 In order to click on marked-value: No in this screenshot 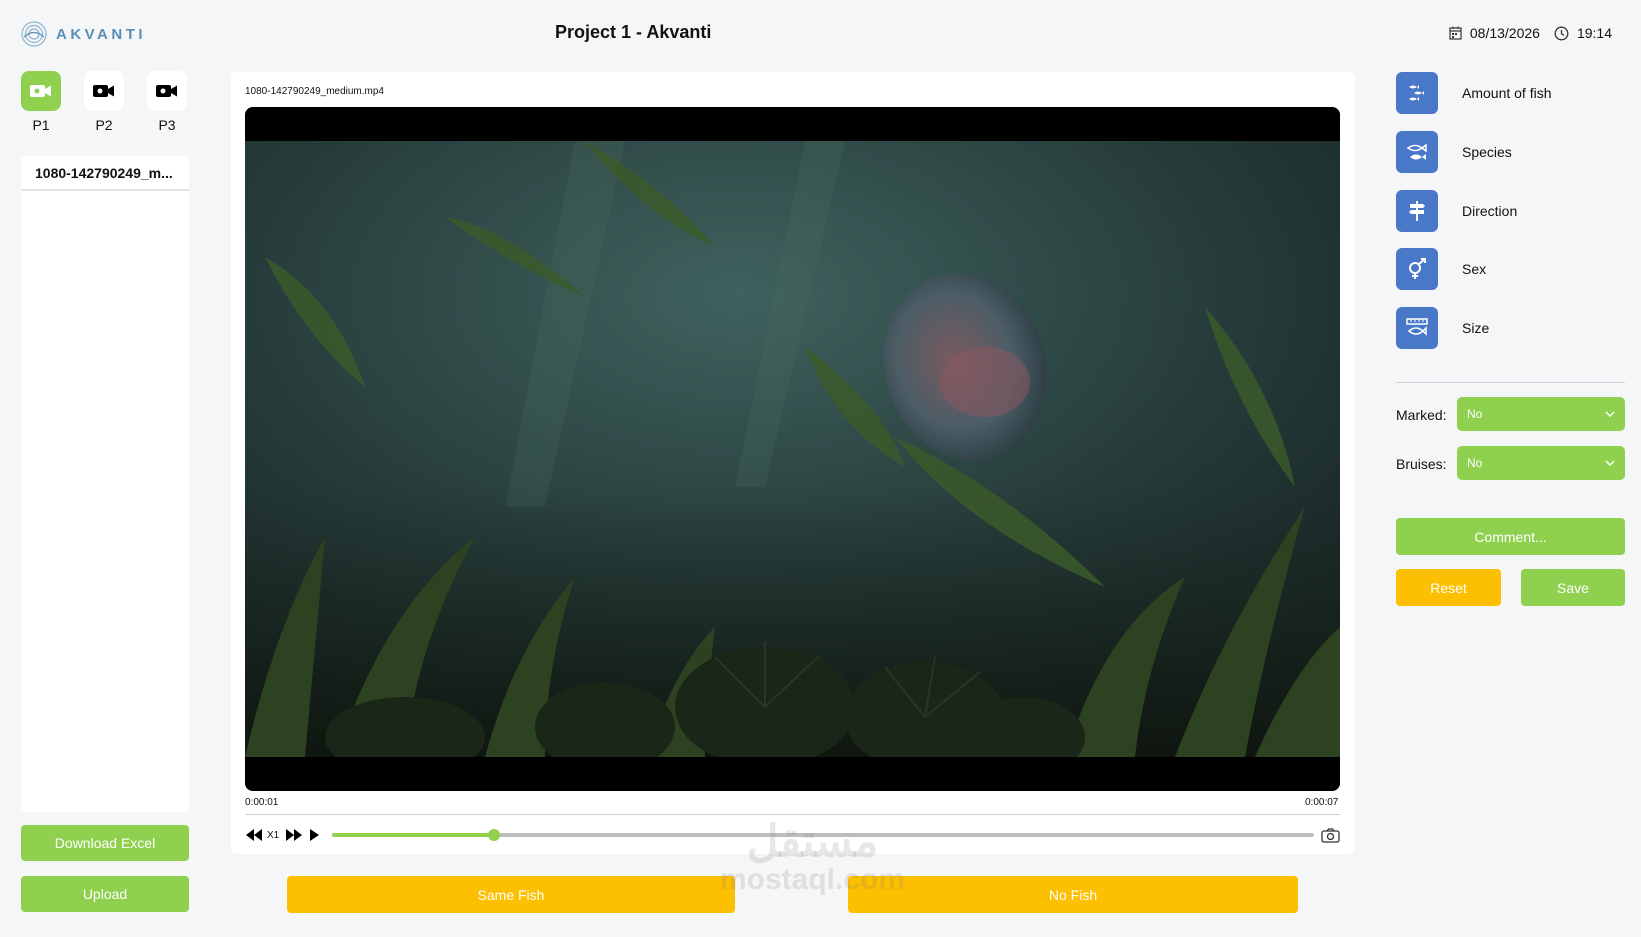, I will do `click(1475, 414)`.